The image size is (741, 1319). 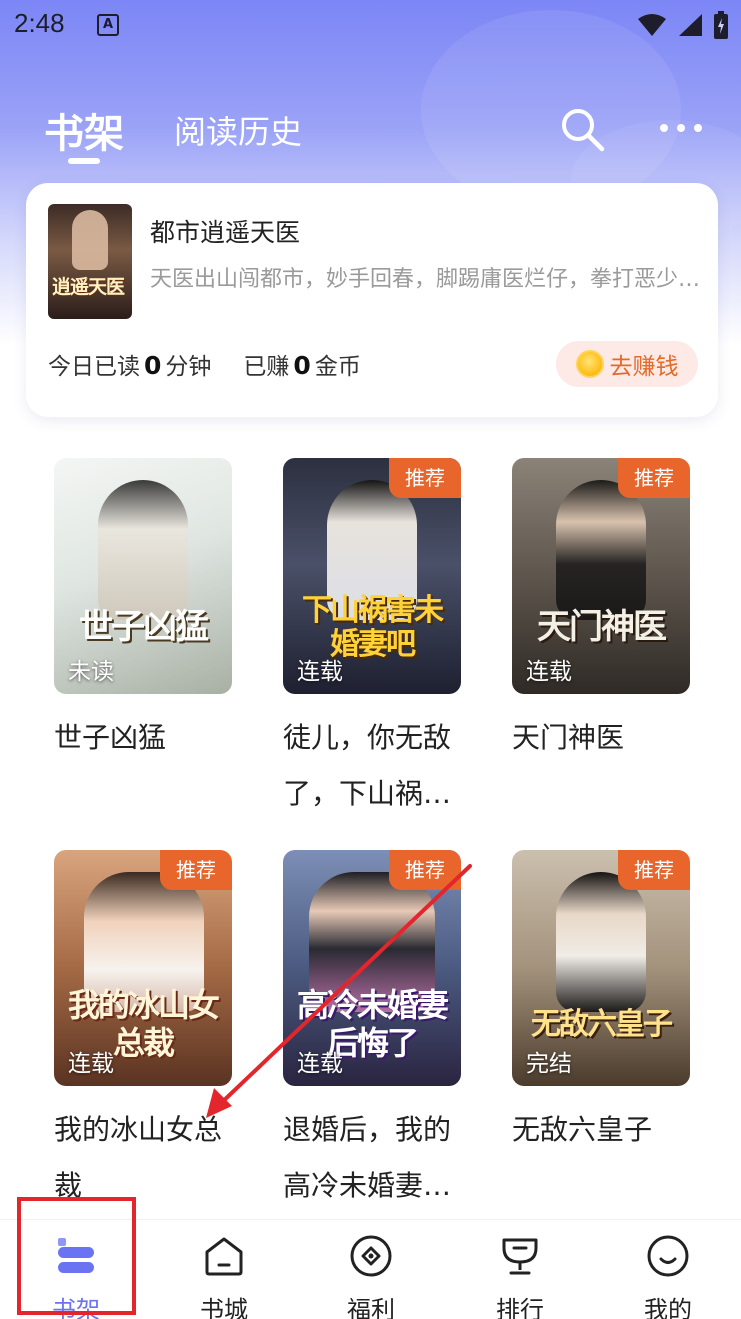 I want to click on read-today-stat: 今日已读 0 分钟, so click(x=129, y=364).